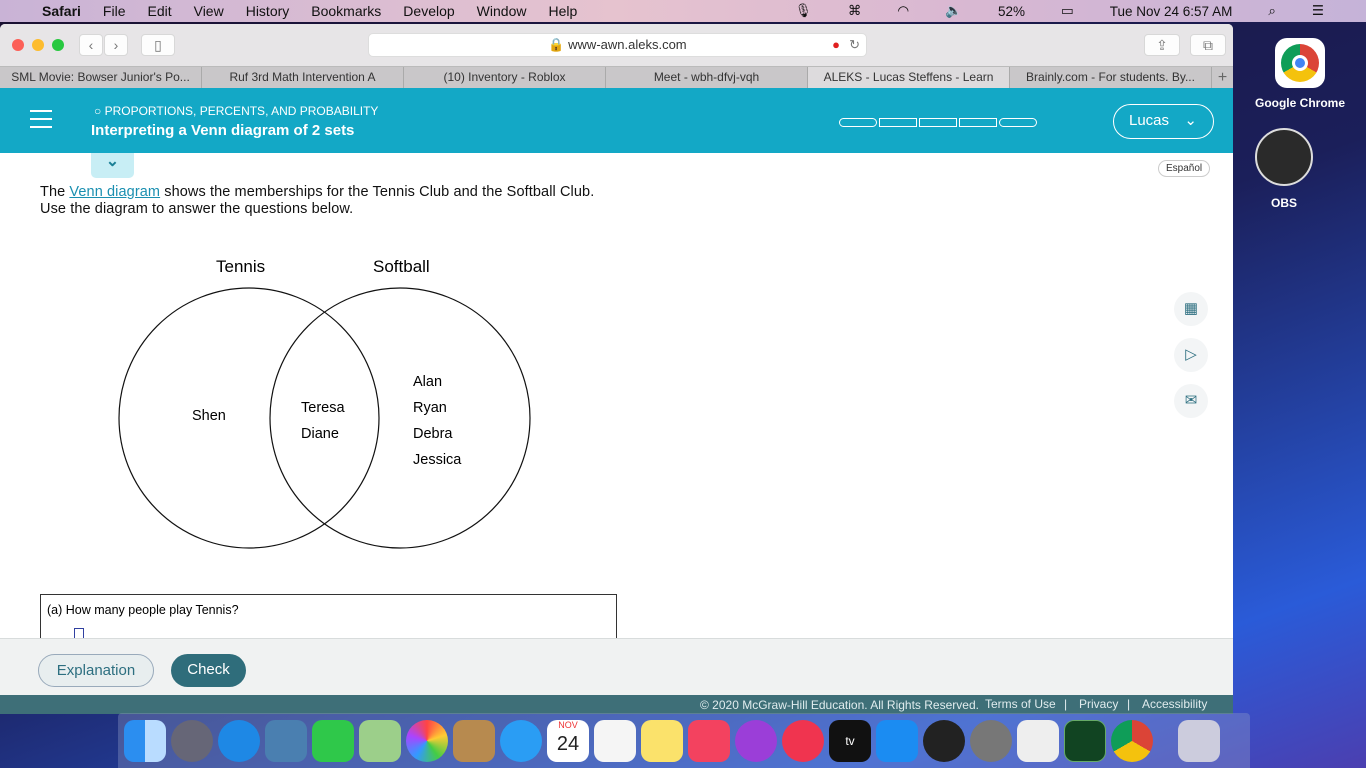  What do you see at coordinates (709, 740) in the screenshot?
I see `music-icon` at bounding box center [709, 740].